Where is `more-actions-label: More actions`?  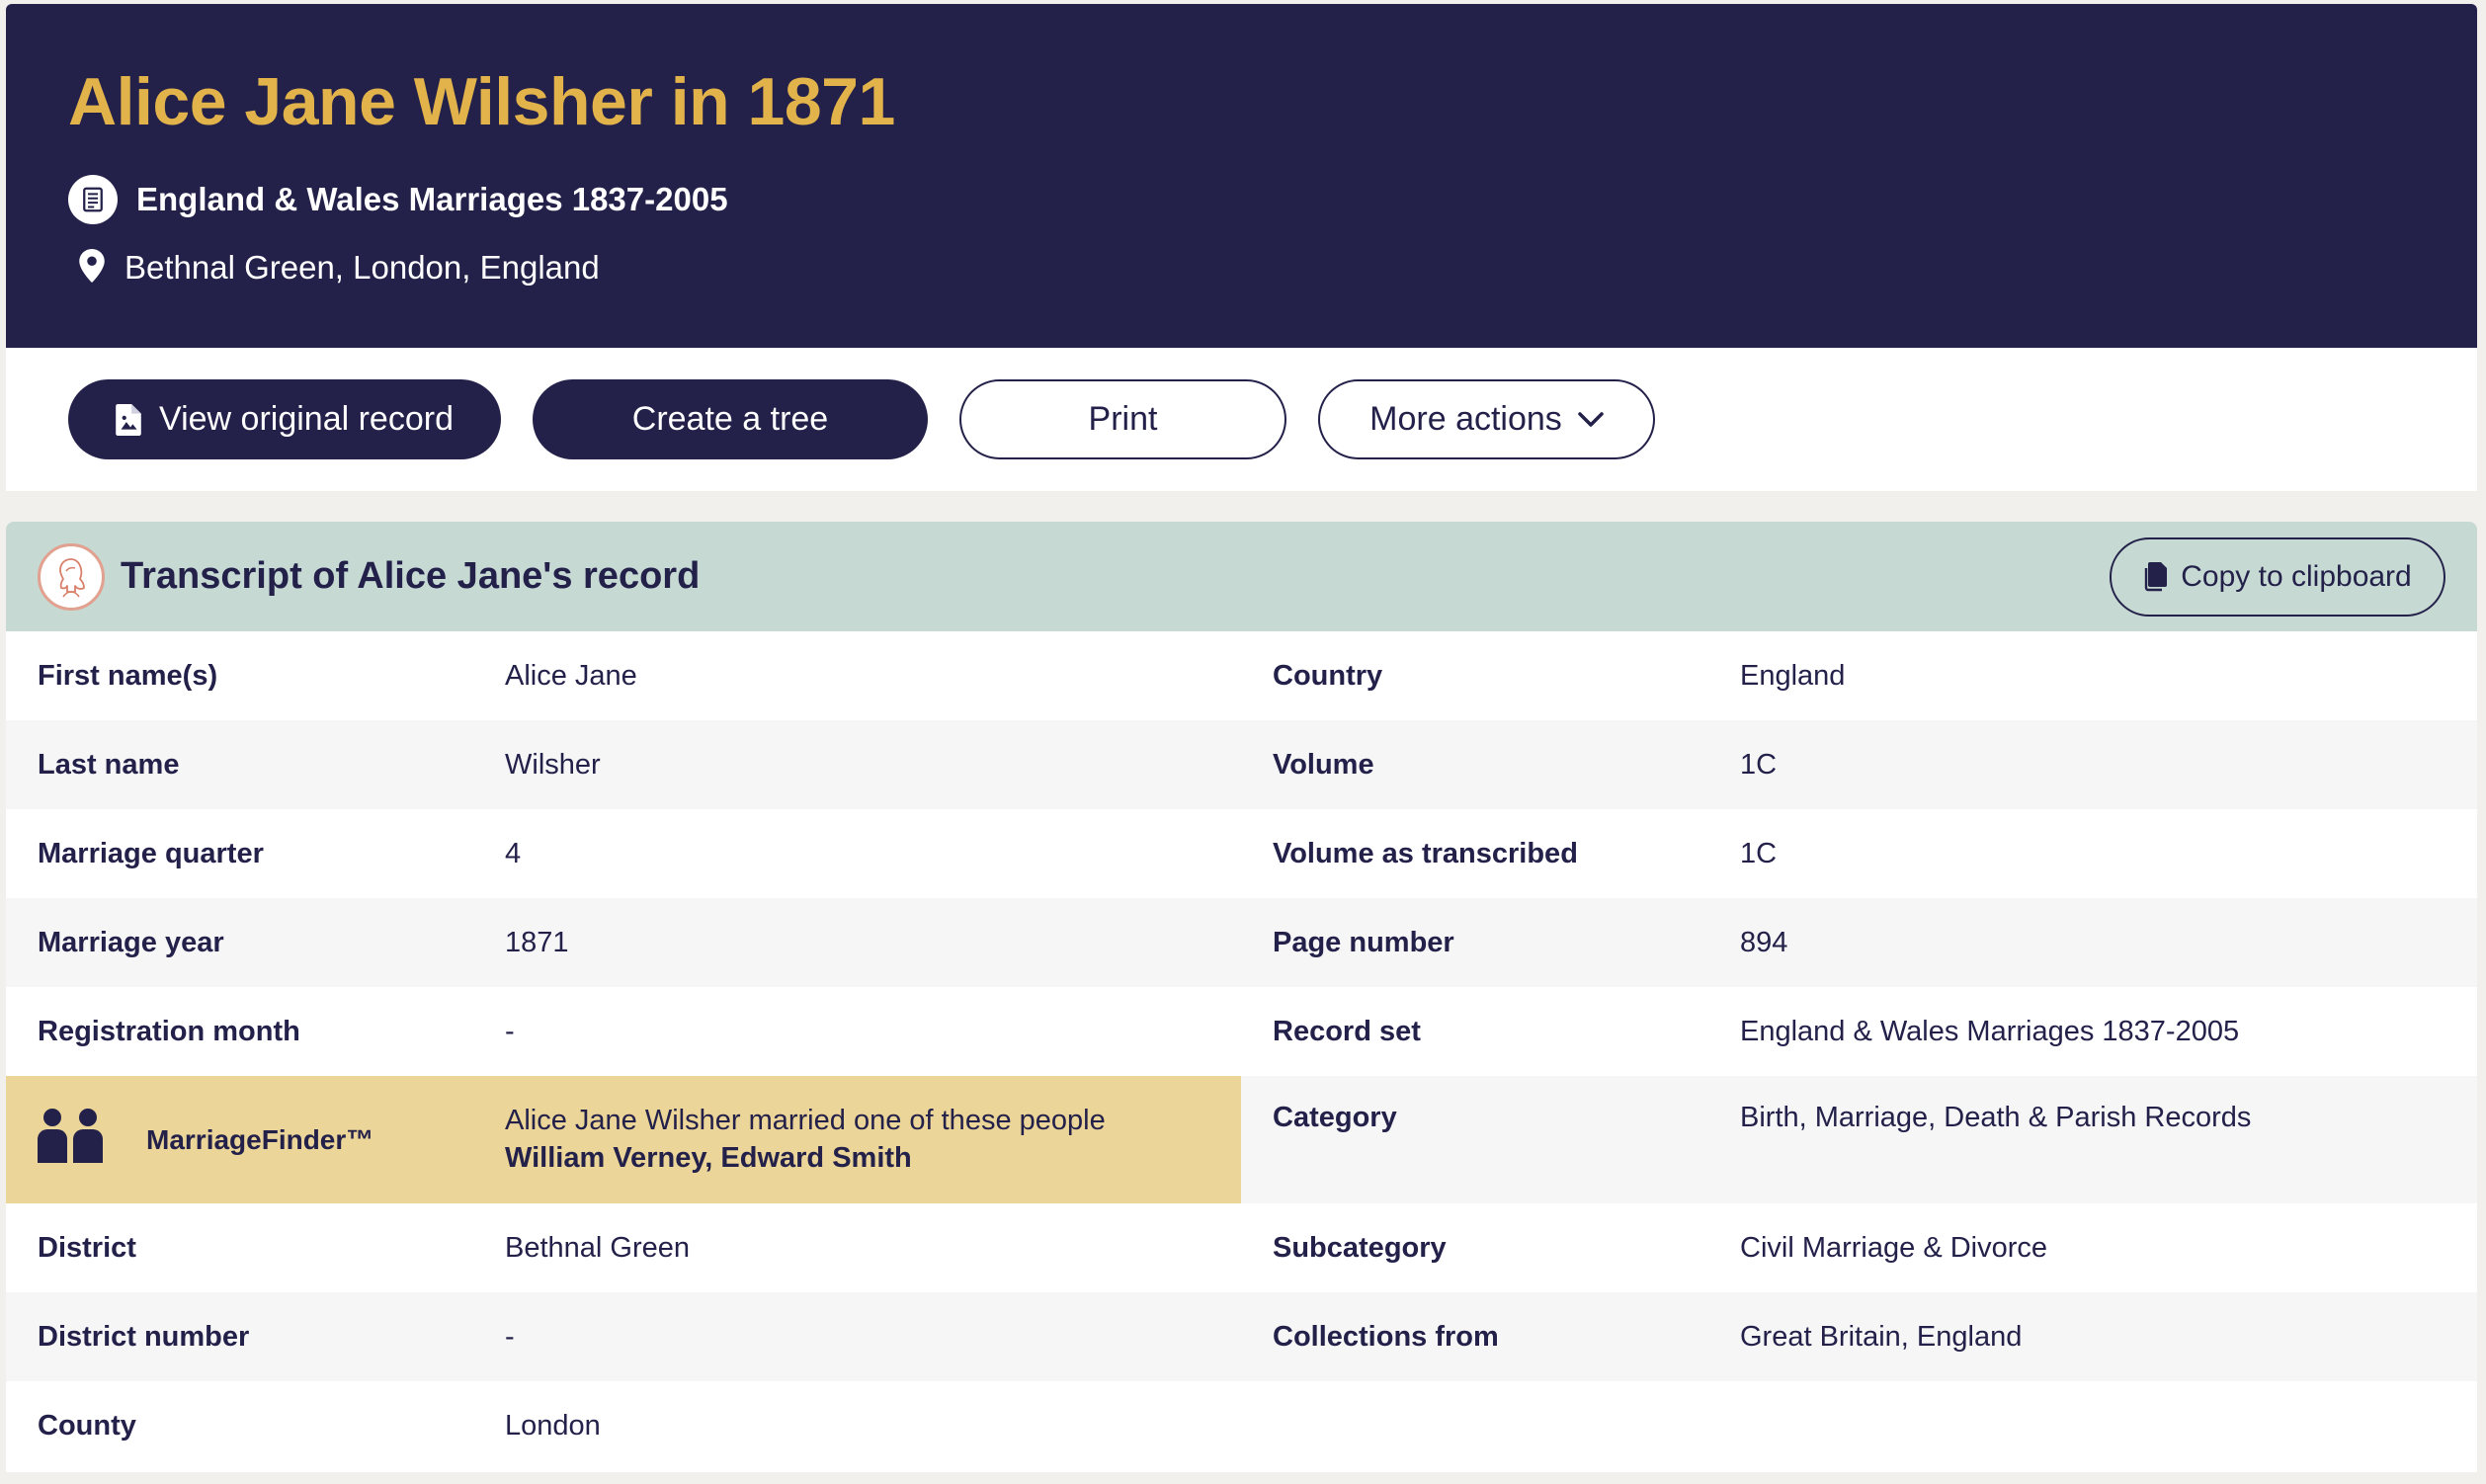
more-actions-label: More actions is located at coordinates (1465, 419).